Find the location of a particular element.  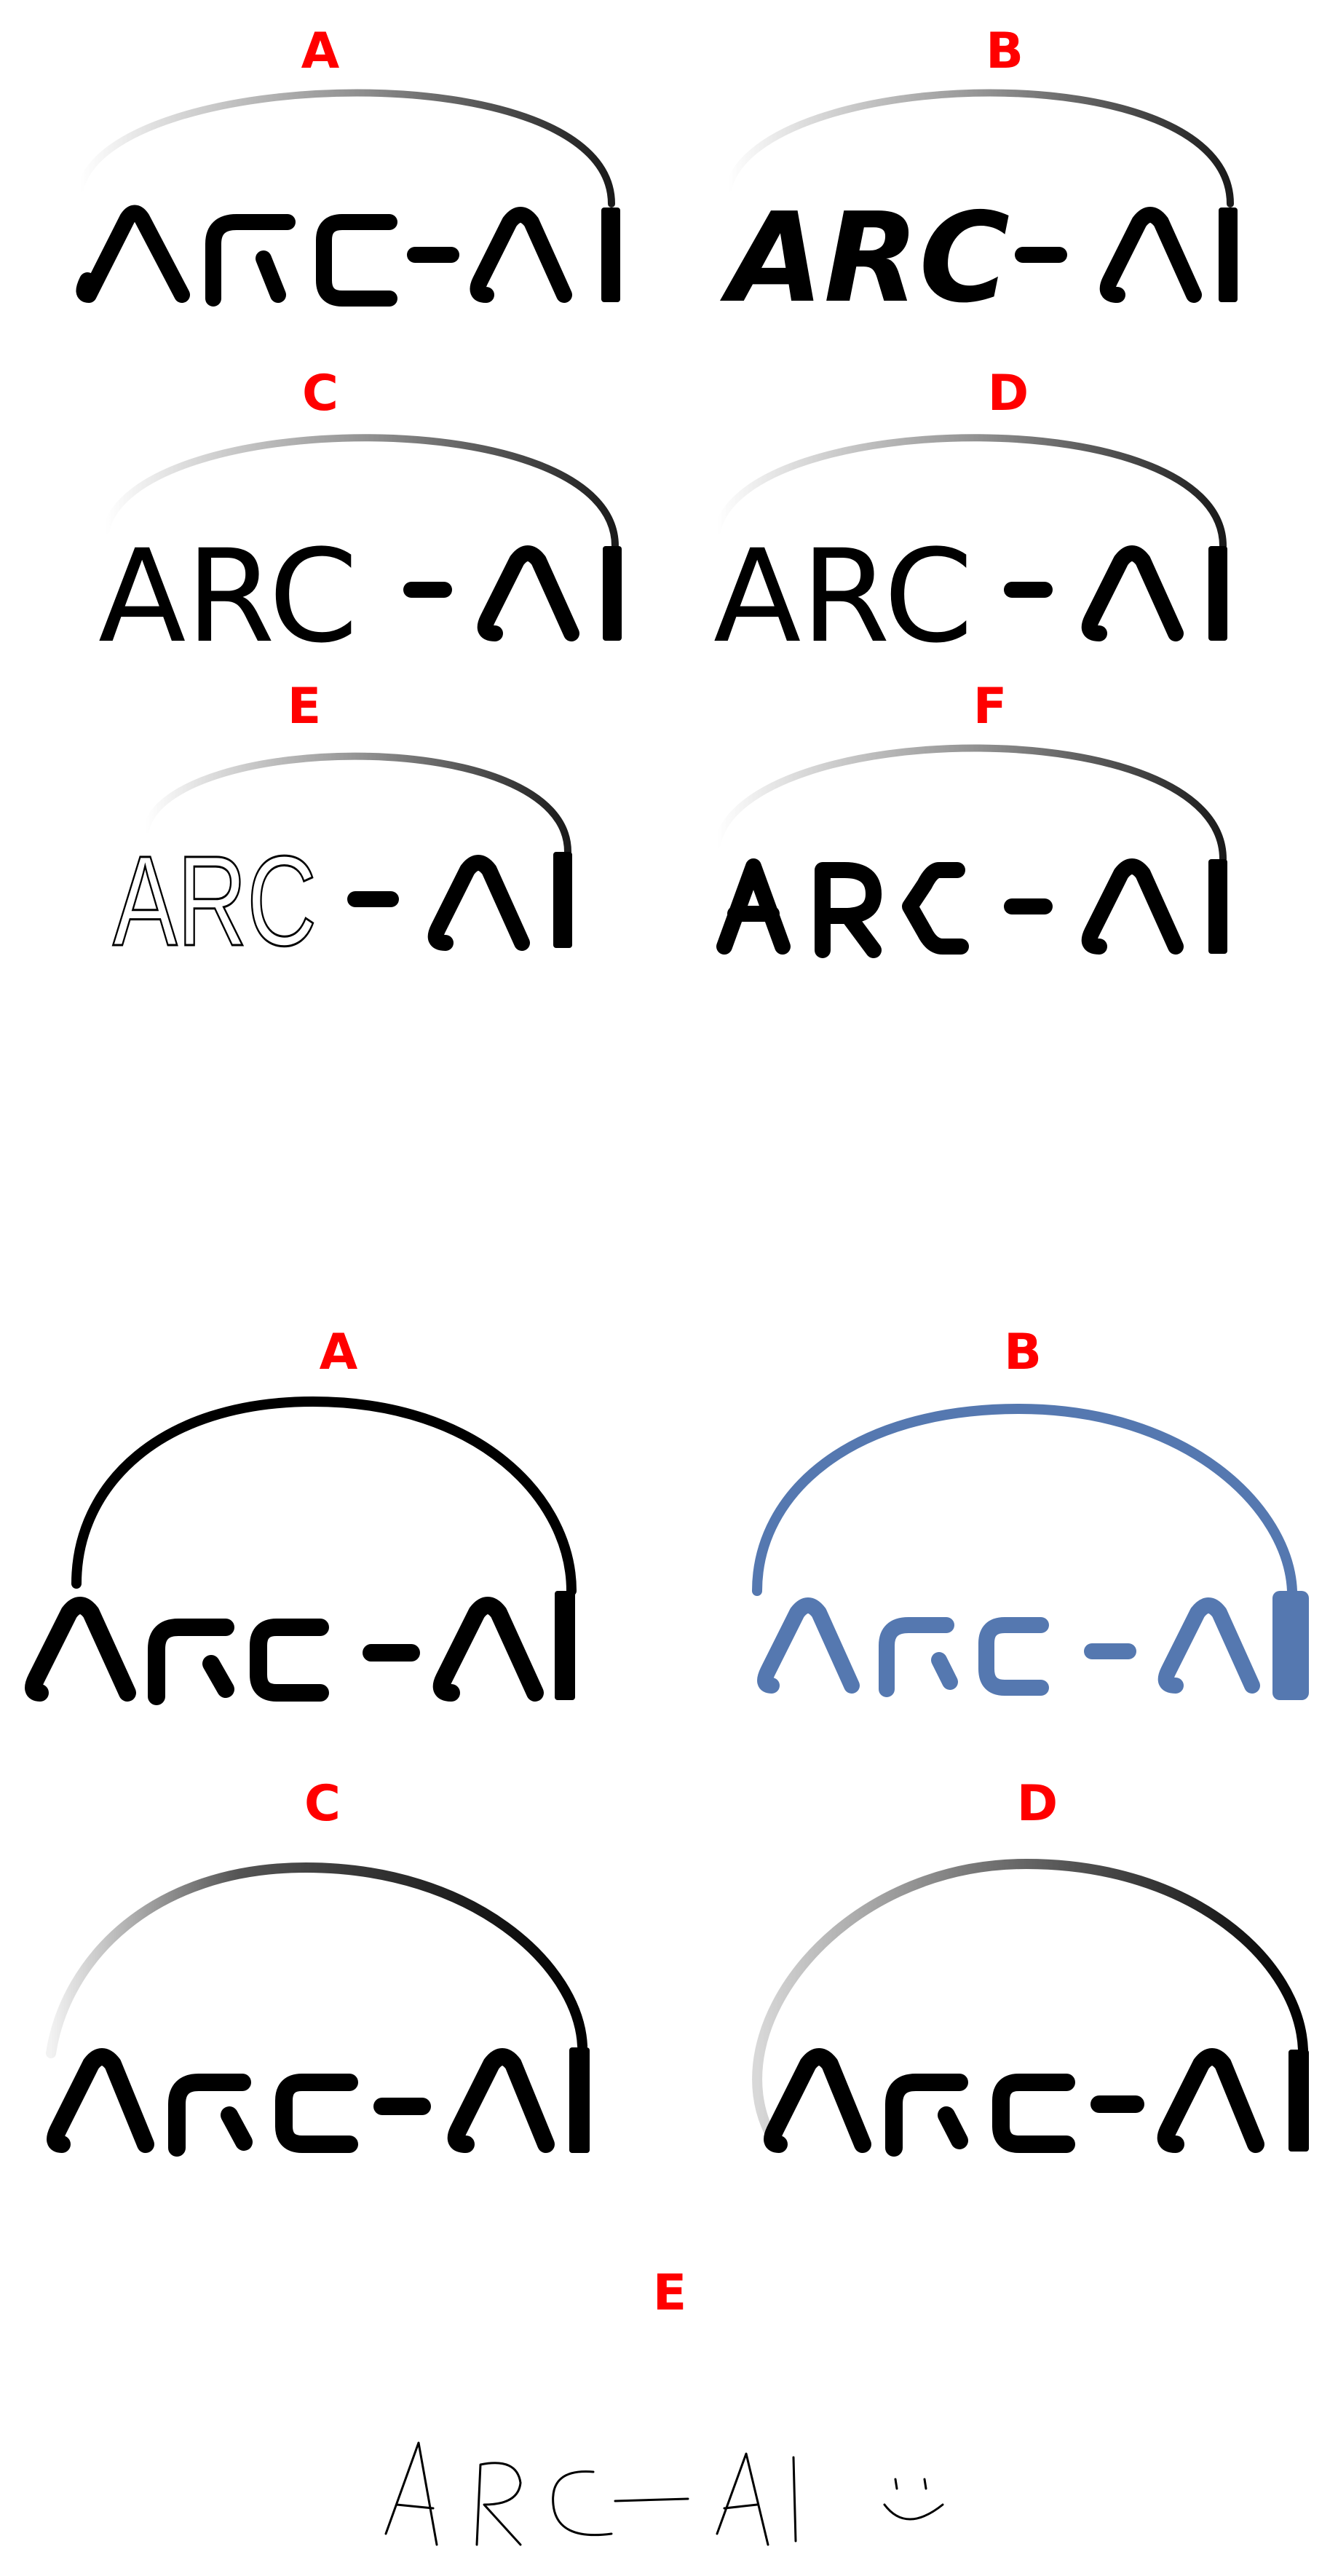

smiley-face-icon is located at coordinates (913, 2500).